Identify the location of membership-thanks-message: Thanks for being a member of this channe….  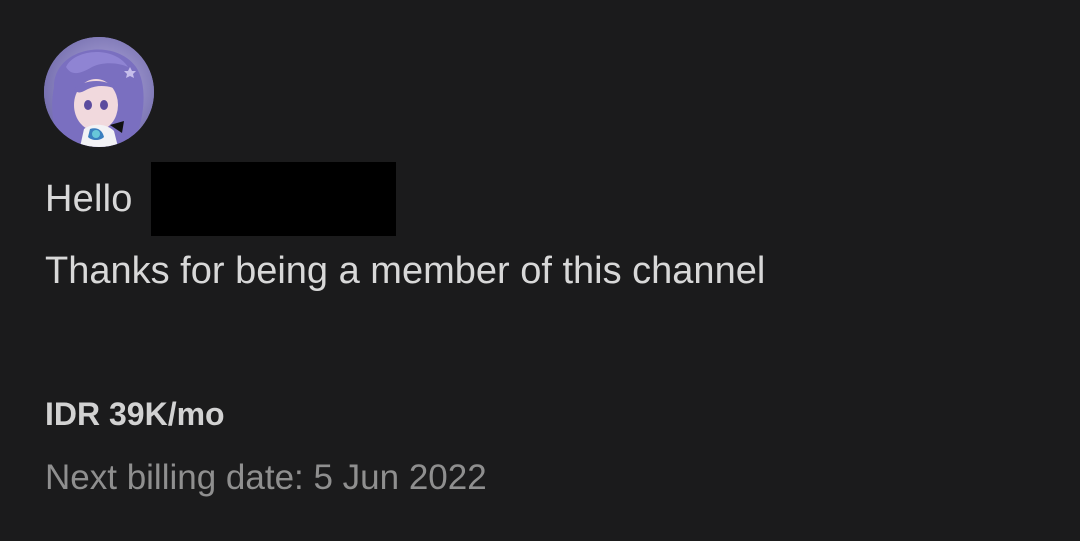
(405, 271).